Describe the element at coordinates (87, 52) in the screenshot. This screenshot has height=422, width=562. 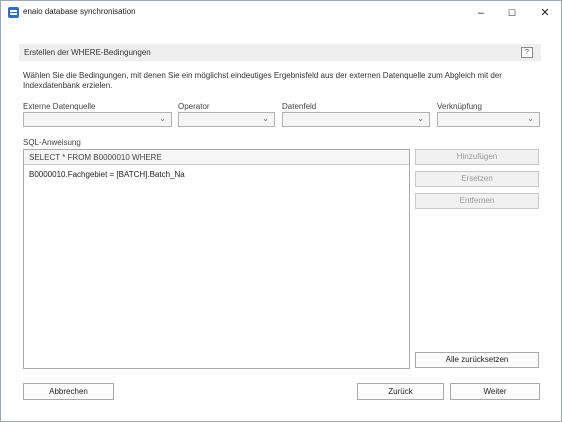
I see `section-title: Erstellen der WHERE-Bedingungen` at that location.